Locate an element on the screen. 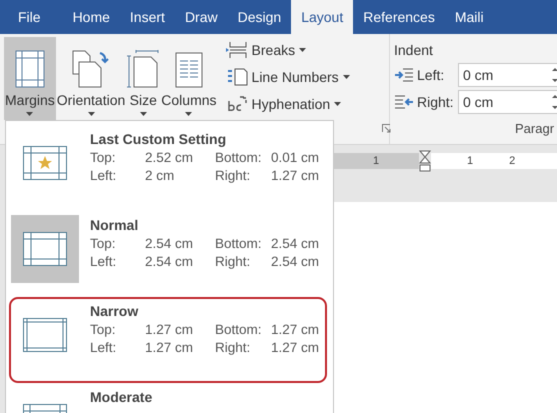 The width and height of the screenshot is (557, 413). ribbon-tab: Maili is located at coordinates (469, 17).